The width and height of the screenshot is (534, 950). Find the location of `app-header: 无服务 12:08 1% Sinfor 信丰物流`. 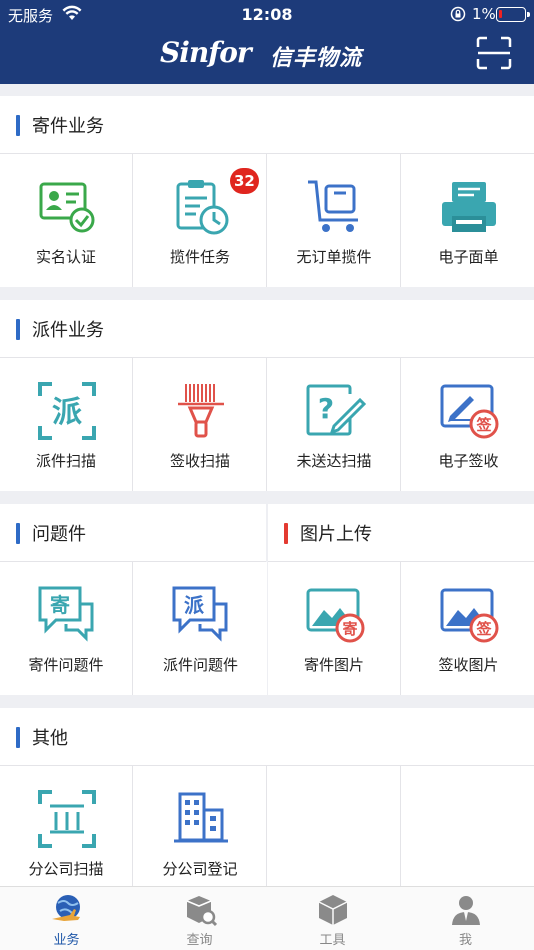

app-header: 无服务 12:08 1% Sinfor 信丰物流 is located at coordinates (267, 42).